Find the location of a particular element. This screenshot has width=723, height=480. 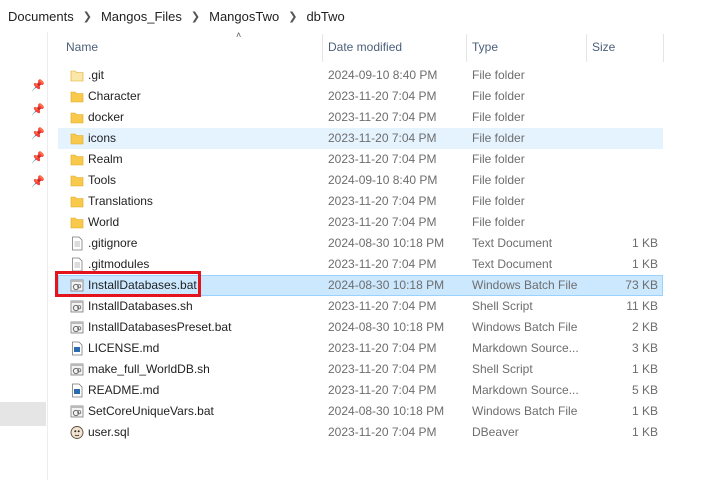

dbeaver-file-icon is located at coordinates (77, 432).